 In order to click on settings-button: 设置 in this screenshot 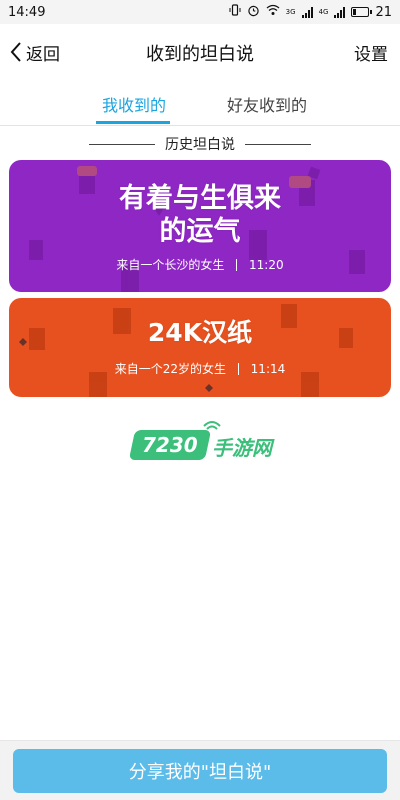, I will do `click(371, 52)`.